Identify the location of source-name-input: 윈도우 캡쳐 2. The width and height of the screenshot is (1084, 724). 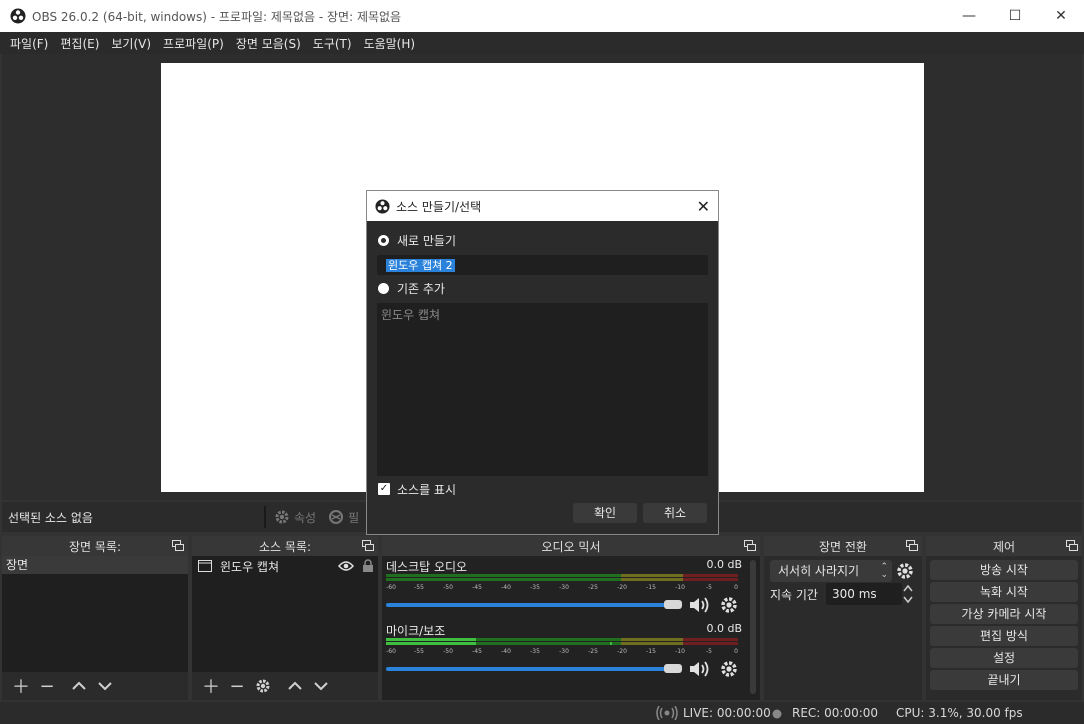
(542, 265).